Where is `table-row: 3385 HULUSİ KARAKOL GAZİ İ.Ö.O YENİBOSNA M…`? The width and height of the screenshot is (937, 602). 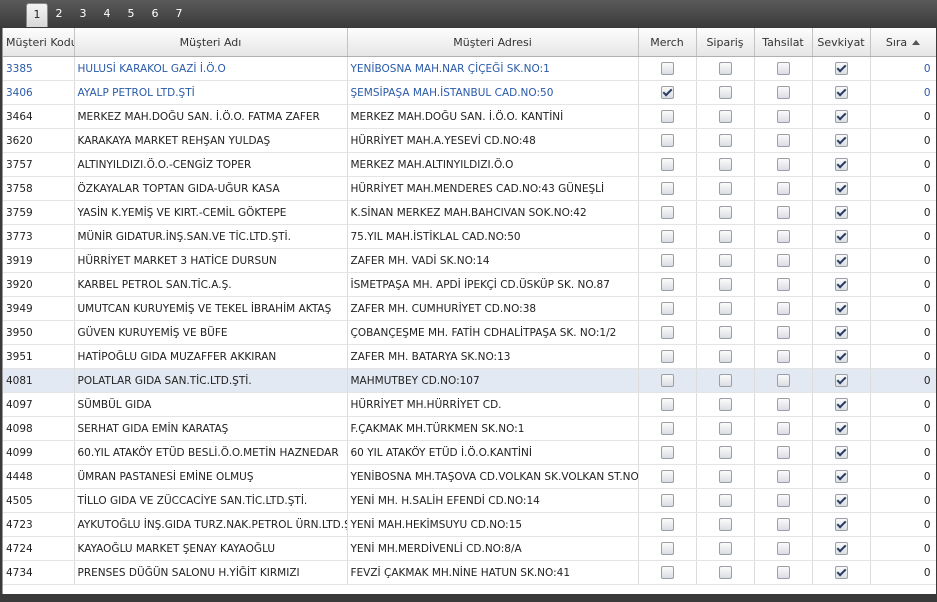
table-row: 3385 HULUSİ KARAKOL GAZİ İ.Ö.O YENİBOSNA M… is located at coordinates (469, 68).